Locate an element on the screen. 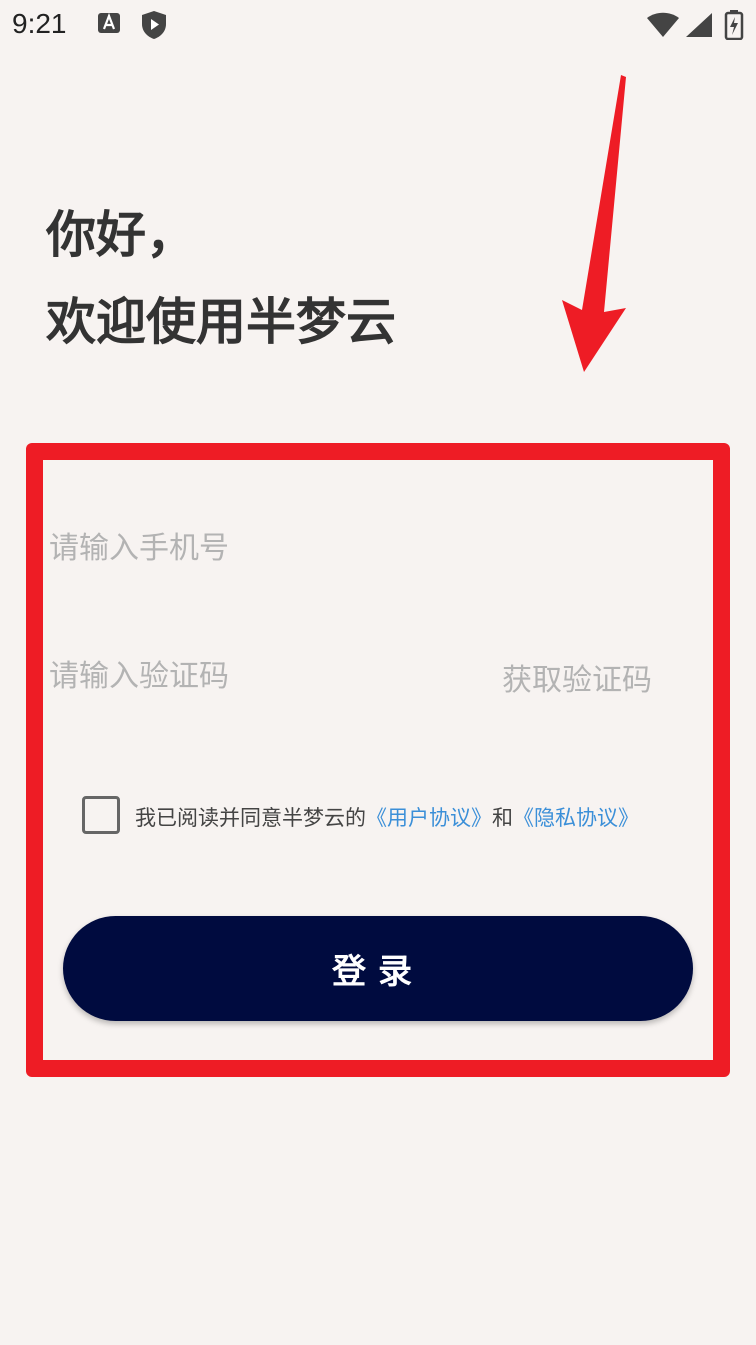  get-code-button: 获取验证码 is located at coordinates (577, 677).